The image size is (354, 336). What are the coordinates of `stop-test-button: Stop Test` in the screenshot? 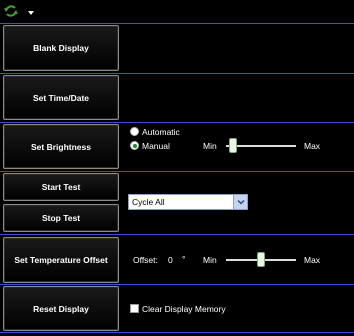 It's located at (61, 218).